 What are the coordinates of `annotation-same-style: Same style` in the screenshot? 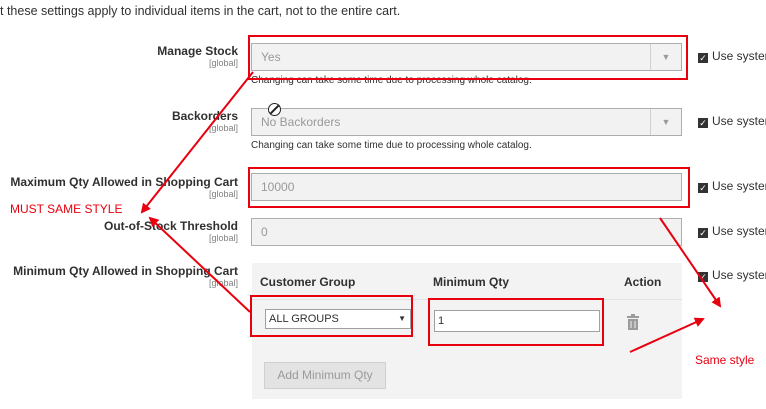 It's located at (725, 360).